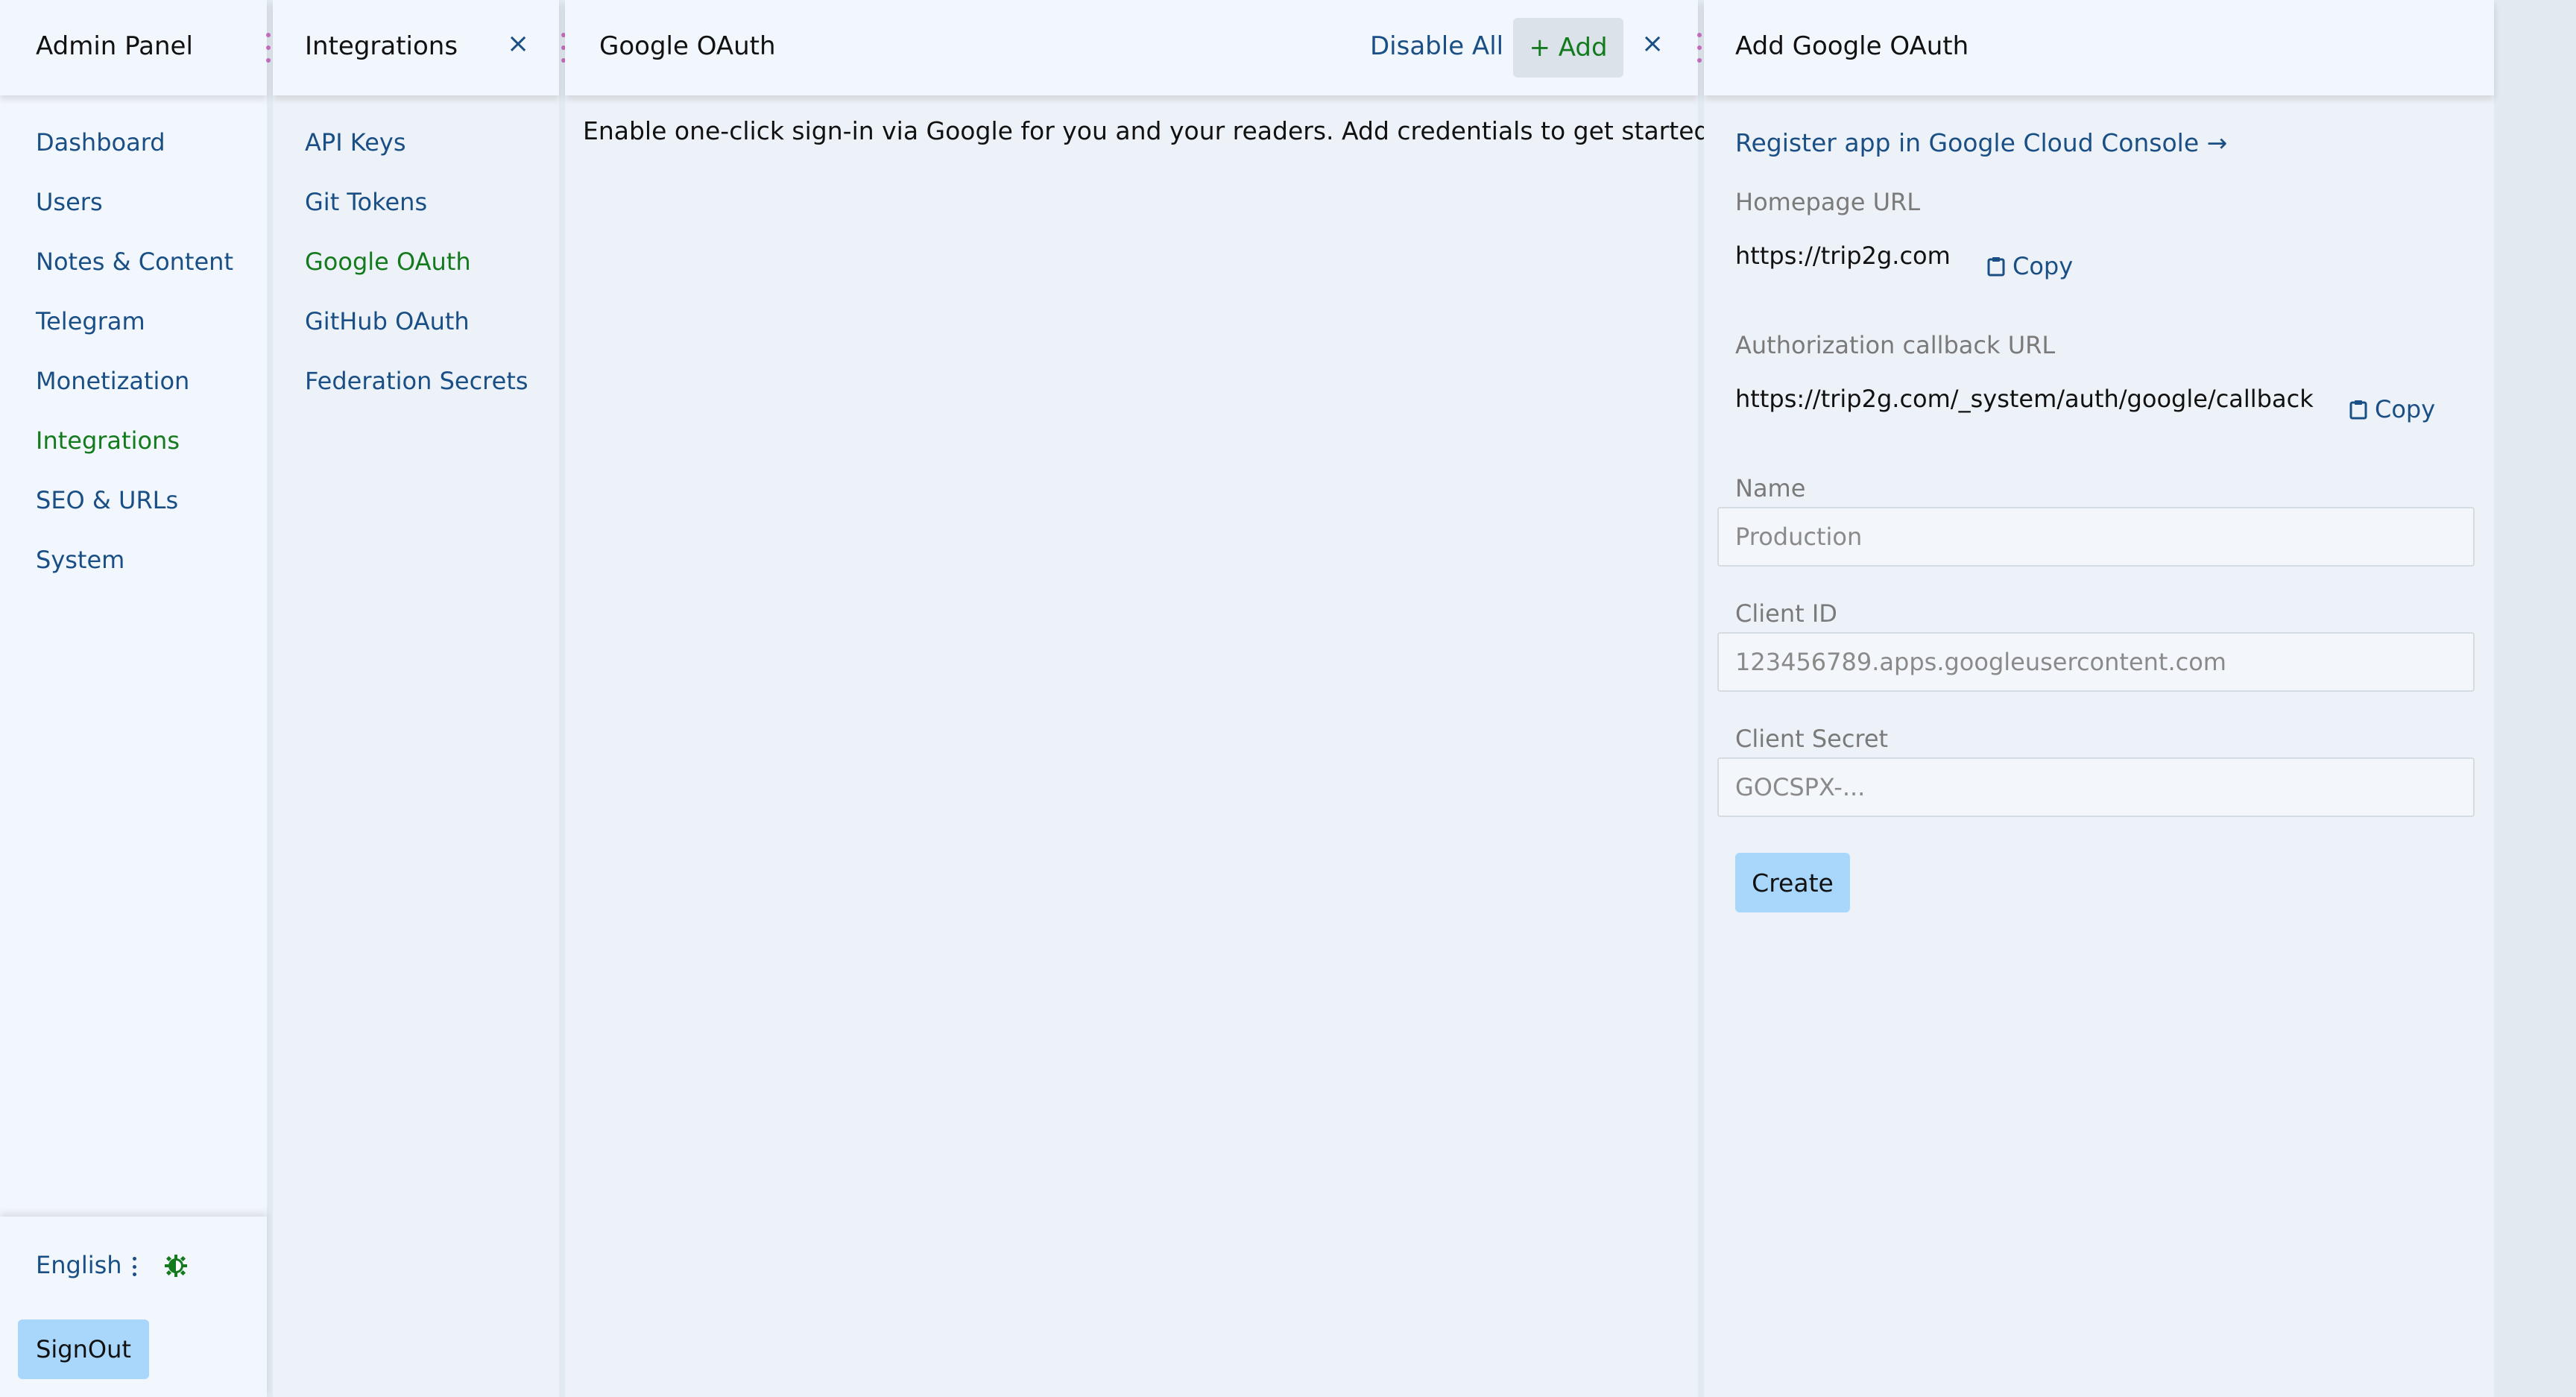 The height and width of the screenshot is (1397, 2576). I want to click on admin-panel-header: Admin Panel, so click(133, 48).